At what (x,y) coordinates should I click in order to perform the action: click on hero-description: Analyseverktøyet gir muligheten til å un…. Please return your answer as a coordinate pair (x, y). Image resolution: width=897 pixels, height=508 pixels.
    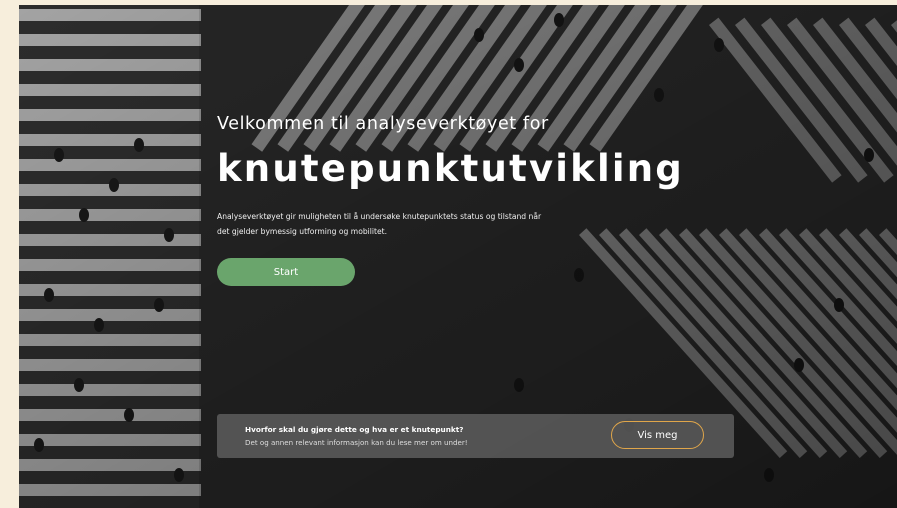
    Looking at the image, I should click on (379, 224).